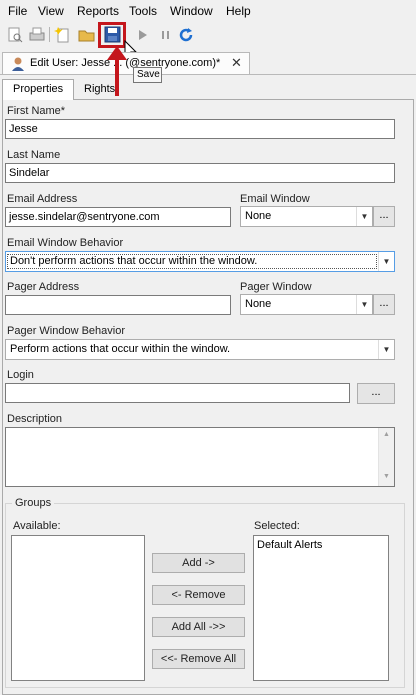 The width and height of the screenshot is (416, 695). Describe the element at coordinates (63, 35) in the screenshot. I see `new-icon` at that location.